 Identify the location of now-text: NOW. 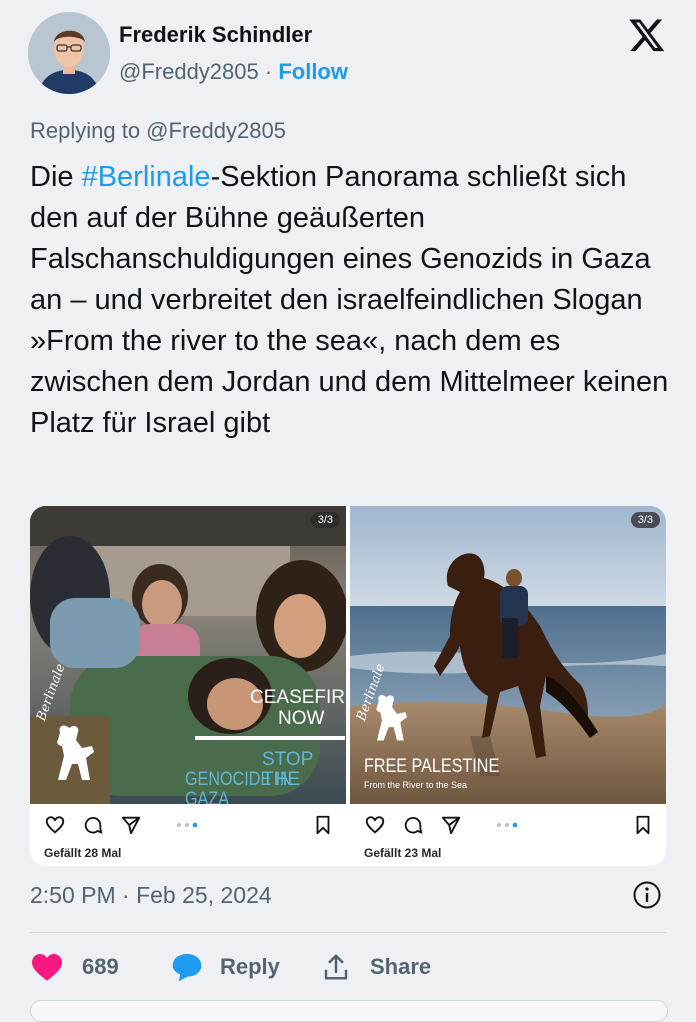
(301, 718).